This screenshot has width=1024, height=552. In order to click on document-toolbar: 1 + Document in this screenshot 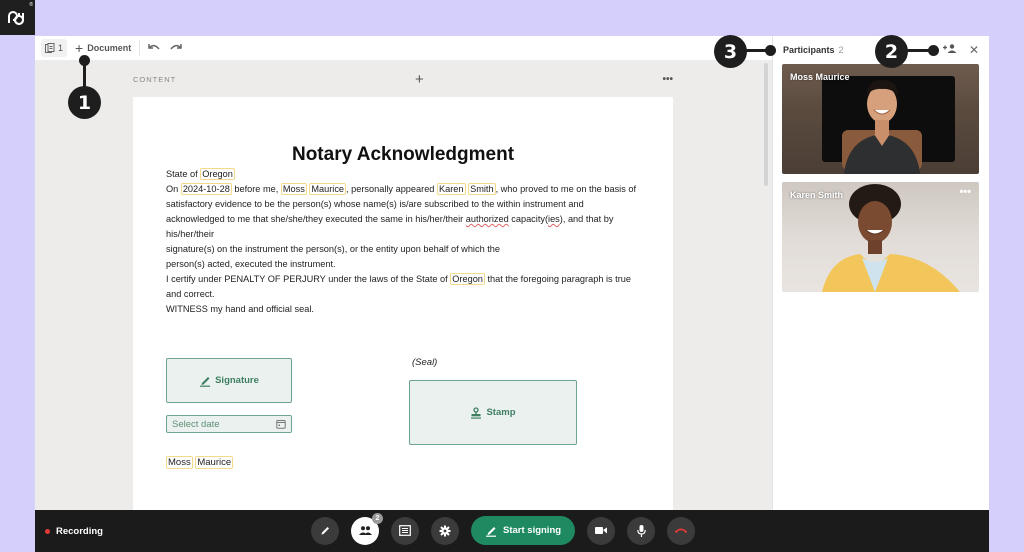, I will do `click(403, 48)`.